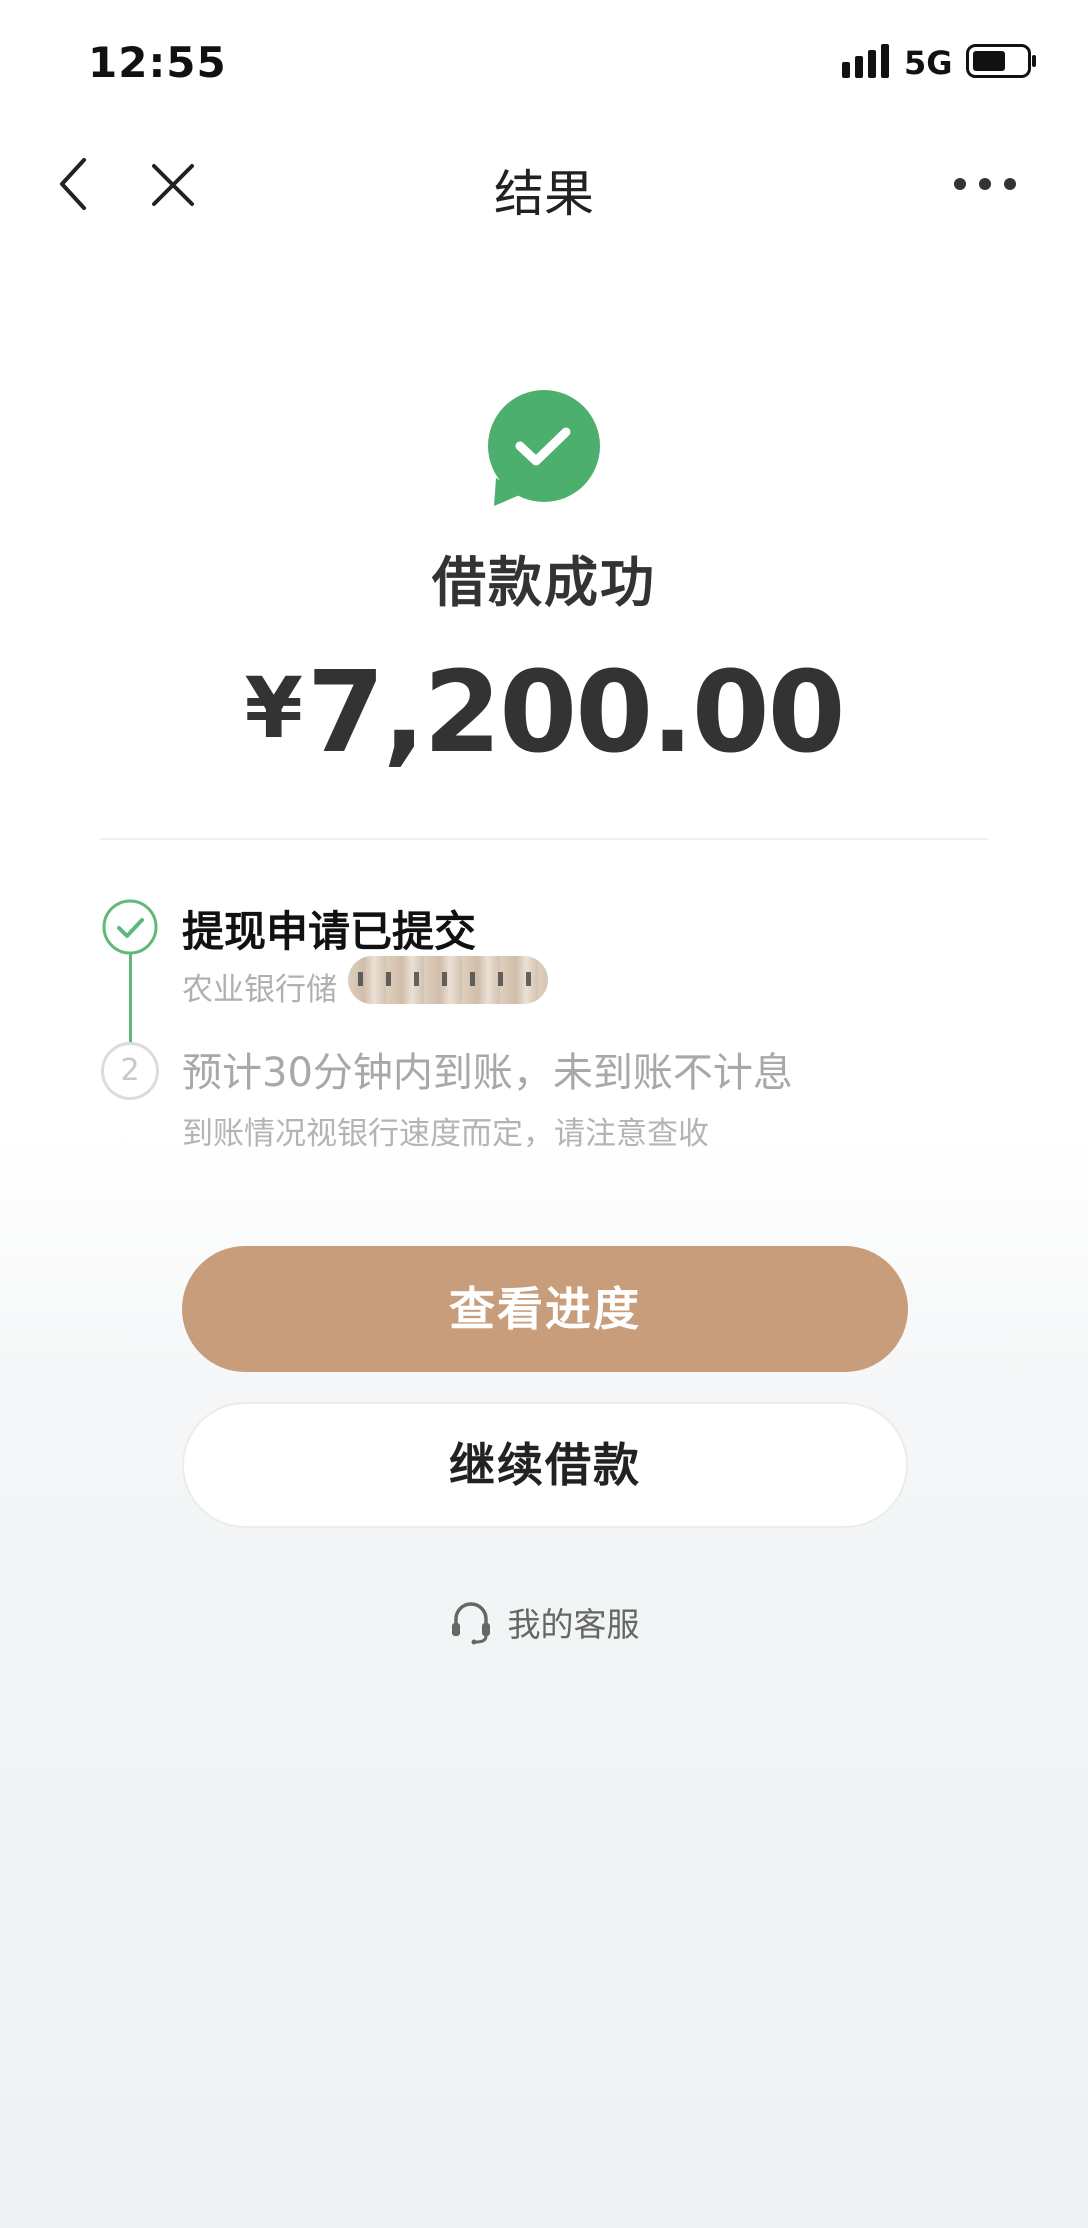 The width and height of the screenshot is (1088, 2228). What do you see at coordinates (928, 63) in the screenshot?
I see `network-type: 5G` at bounding box center [928, 63].